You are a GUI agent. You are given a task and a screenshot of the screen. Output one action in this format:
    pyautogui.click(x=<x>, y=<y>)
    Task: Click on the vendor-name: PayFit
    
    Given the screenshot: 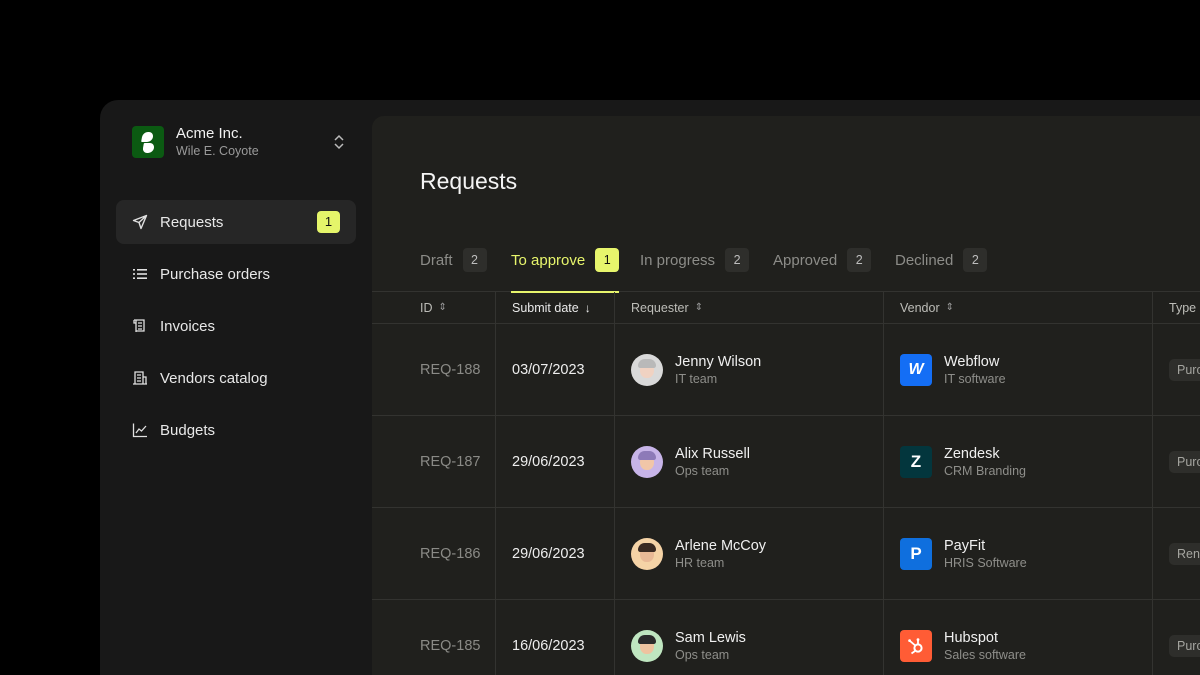 What is the action you would take?
    pyautogui.click(x=965, y=545)
    